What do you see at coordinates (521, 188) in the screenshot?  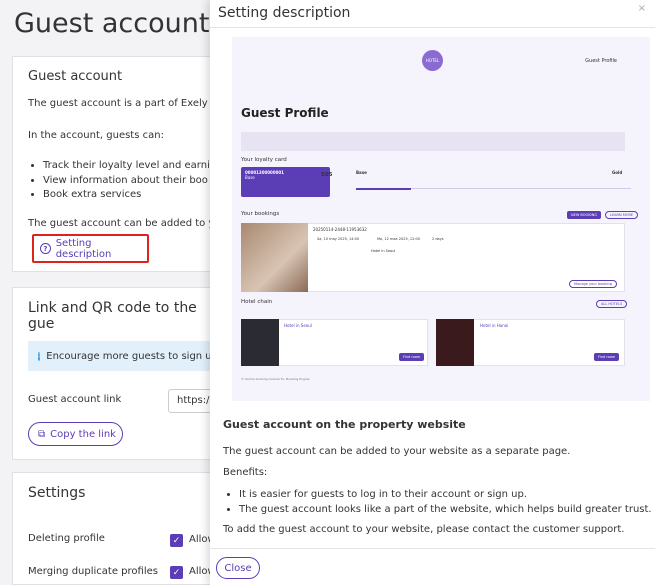 I see `preview-progress-track` at bounding box center [521, 188].